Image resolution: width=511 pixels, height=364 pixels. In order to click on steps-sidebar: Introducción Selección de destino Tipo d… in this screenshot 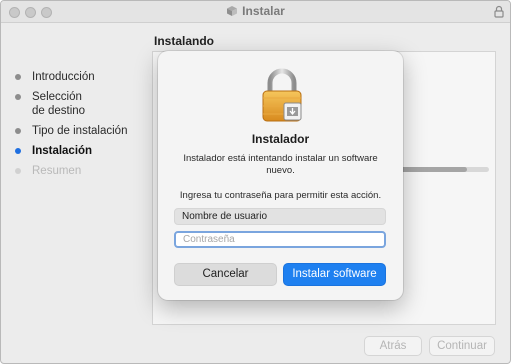, I will do `click(80, 124)`.